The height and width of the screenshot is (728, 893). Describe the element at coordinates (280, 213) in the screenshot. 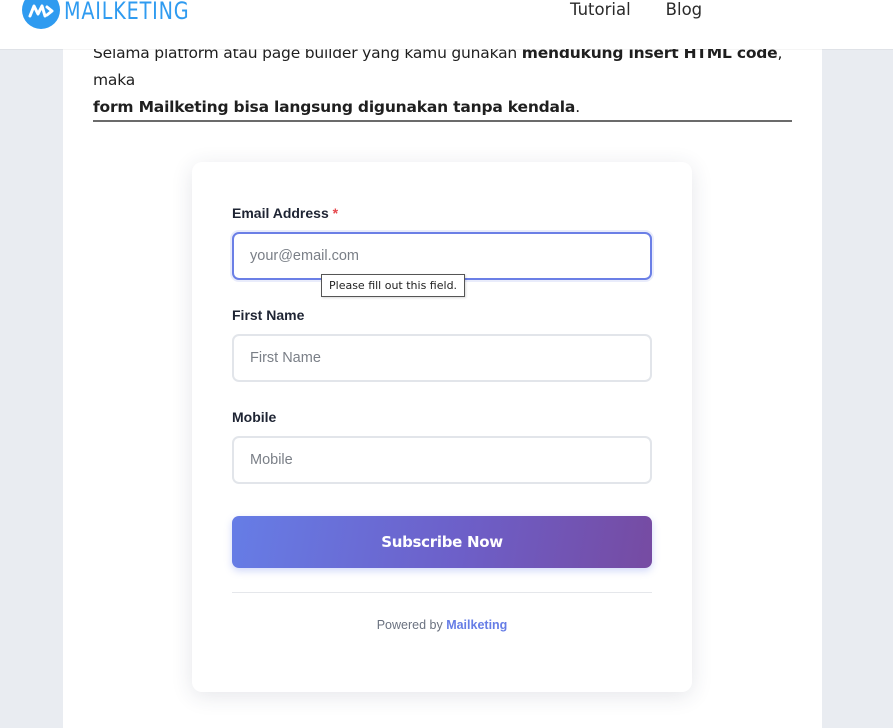

I see `email-label-text: Email Address` at that location.